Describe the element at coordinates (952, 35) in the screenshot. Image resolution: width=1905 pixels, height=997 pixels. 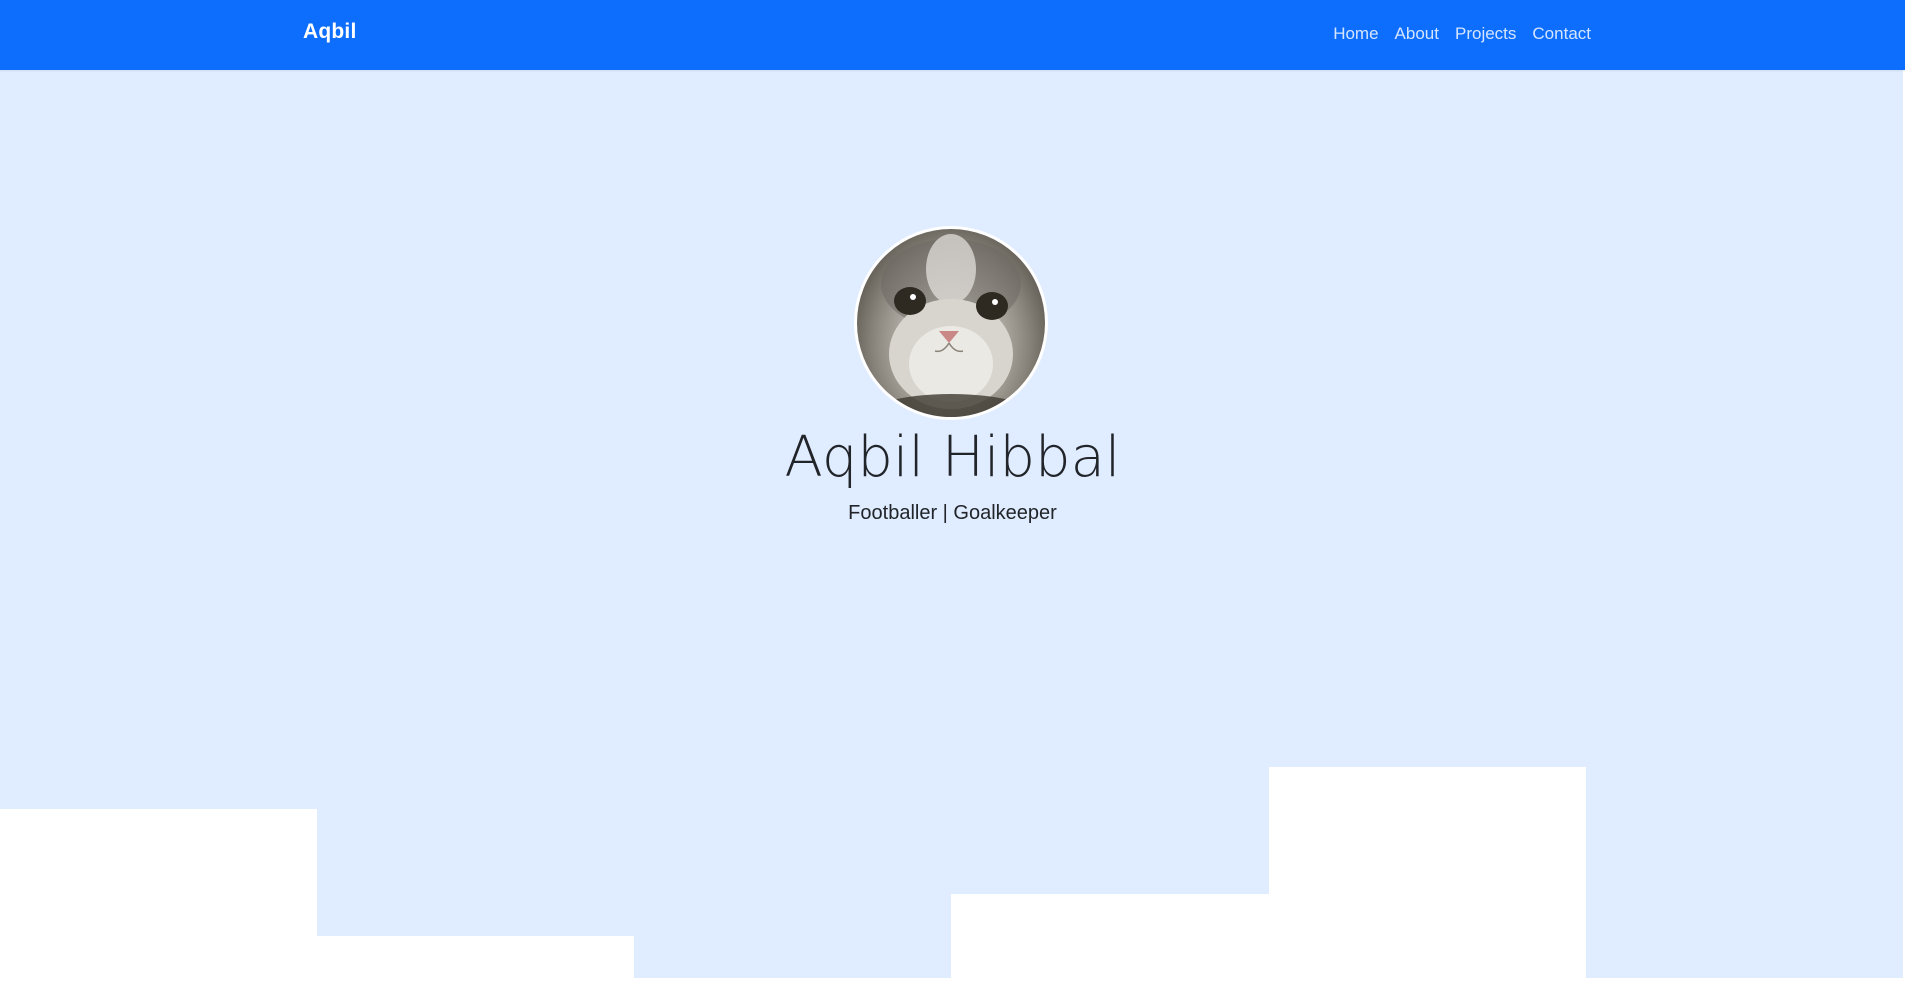
I see `navbar: Aqbil Home About Projects Contact` at that location.